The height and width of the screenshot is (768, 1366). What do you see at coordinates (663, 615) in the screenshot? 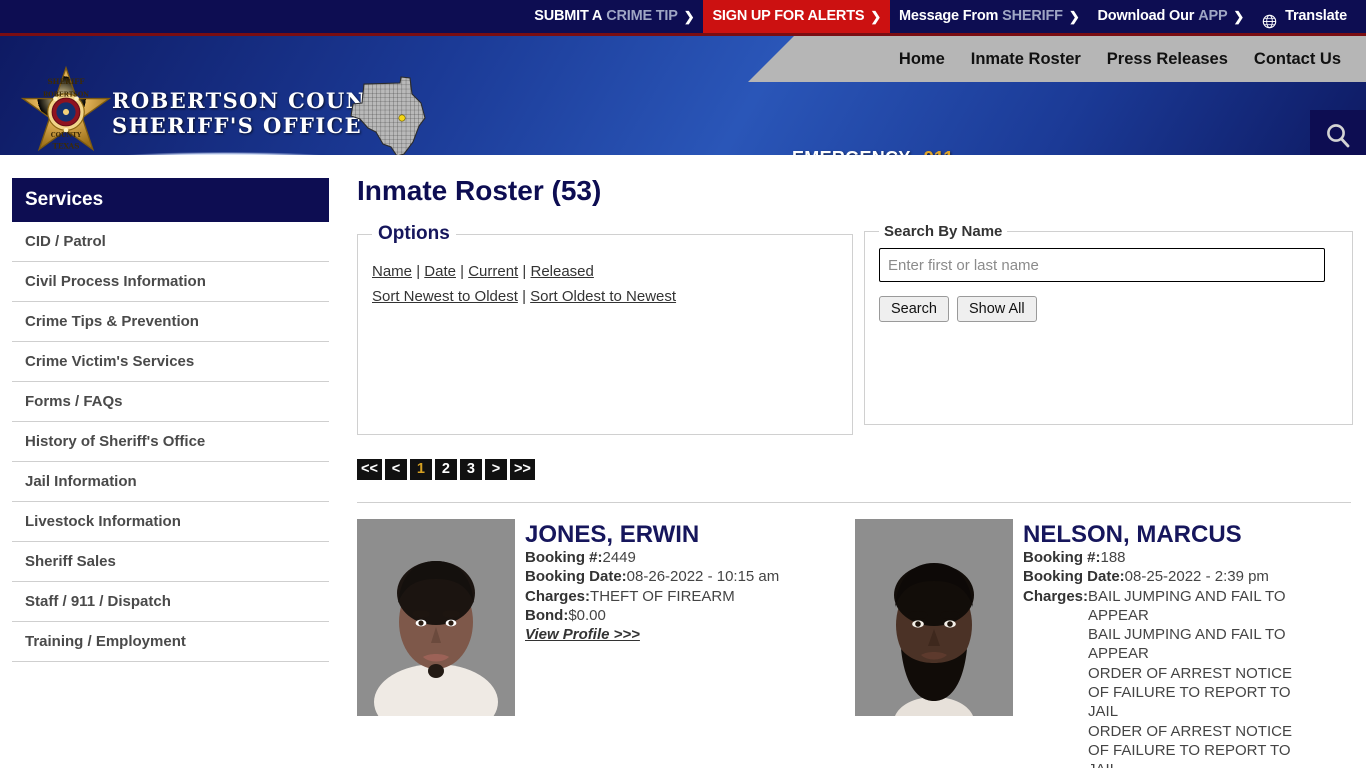
I see `record-bond: Bond:$0.00` at bounding box center [663, 615].